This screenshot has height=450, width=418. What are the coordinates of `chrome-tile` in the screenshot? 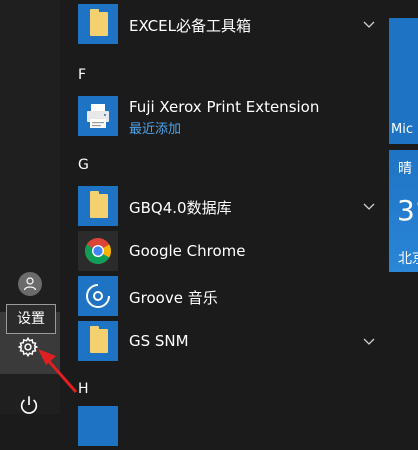 It's located at (98, 251).